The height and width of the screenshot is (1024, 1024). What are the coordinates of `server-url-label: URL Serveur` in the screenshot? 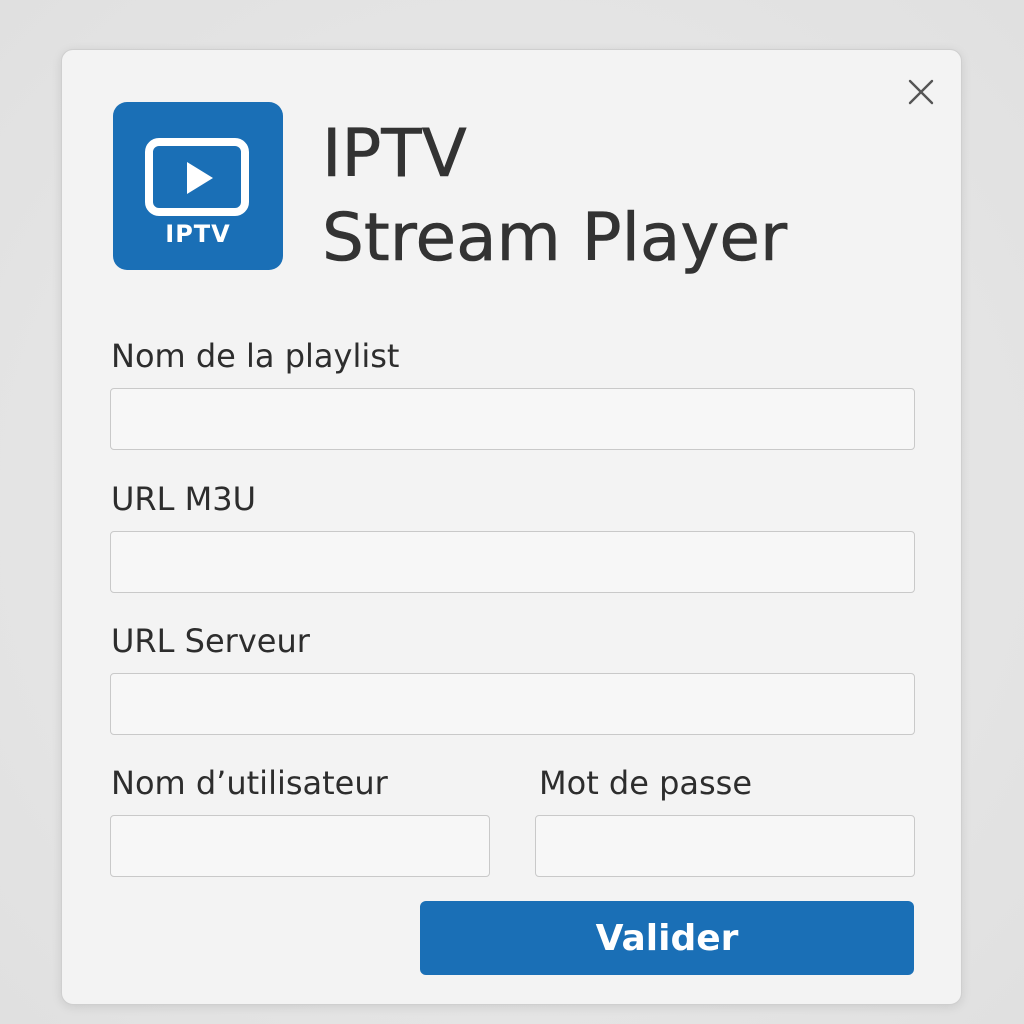 It's located at (210, 641).